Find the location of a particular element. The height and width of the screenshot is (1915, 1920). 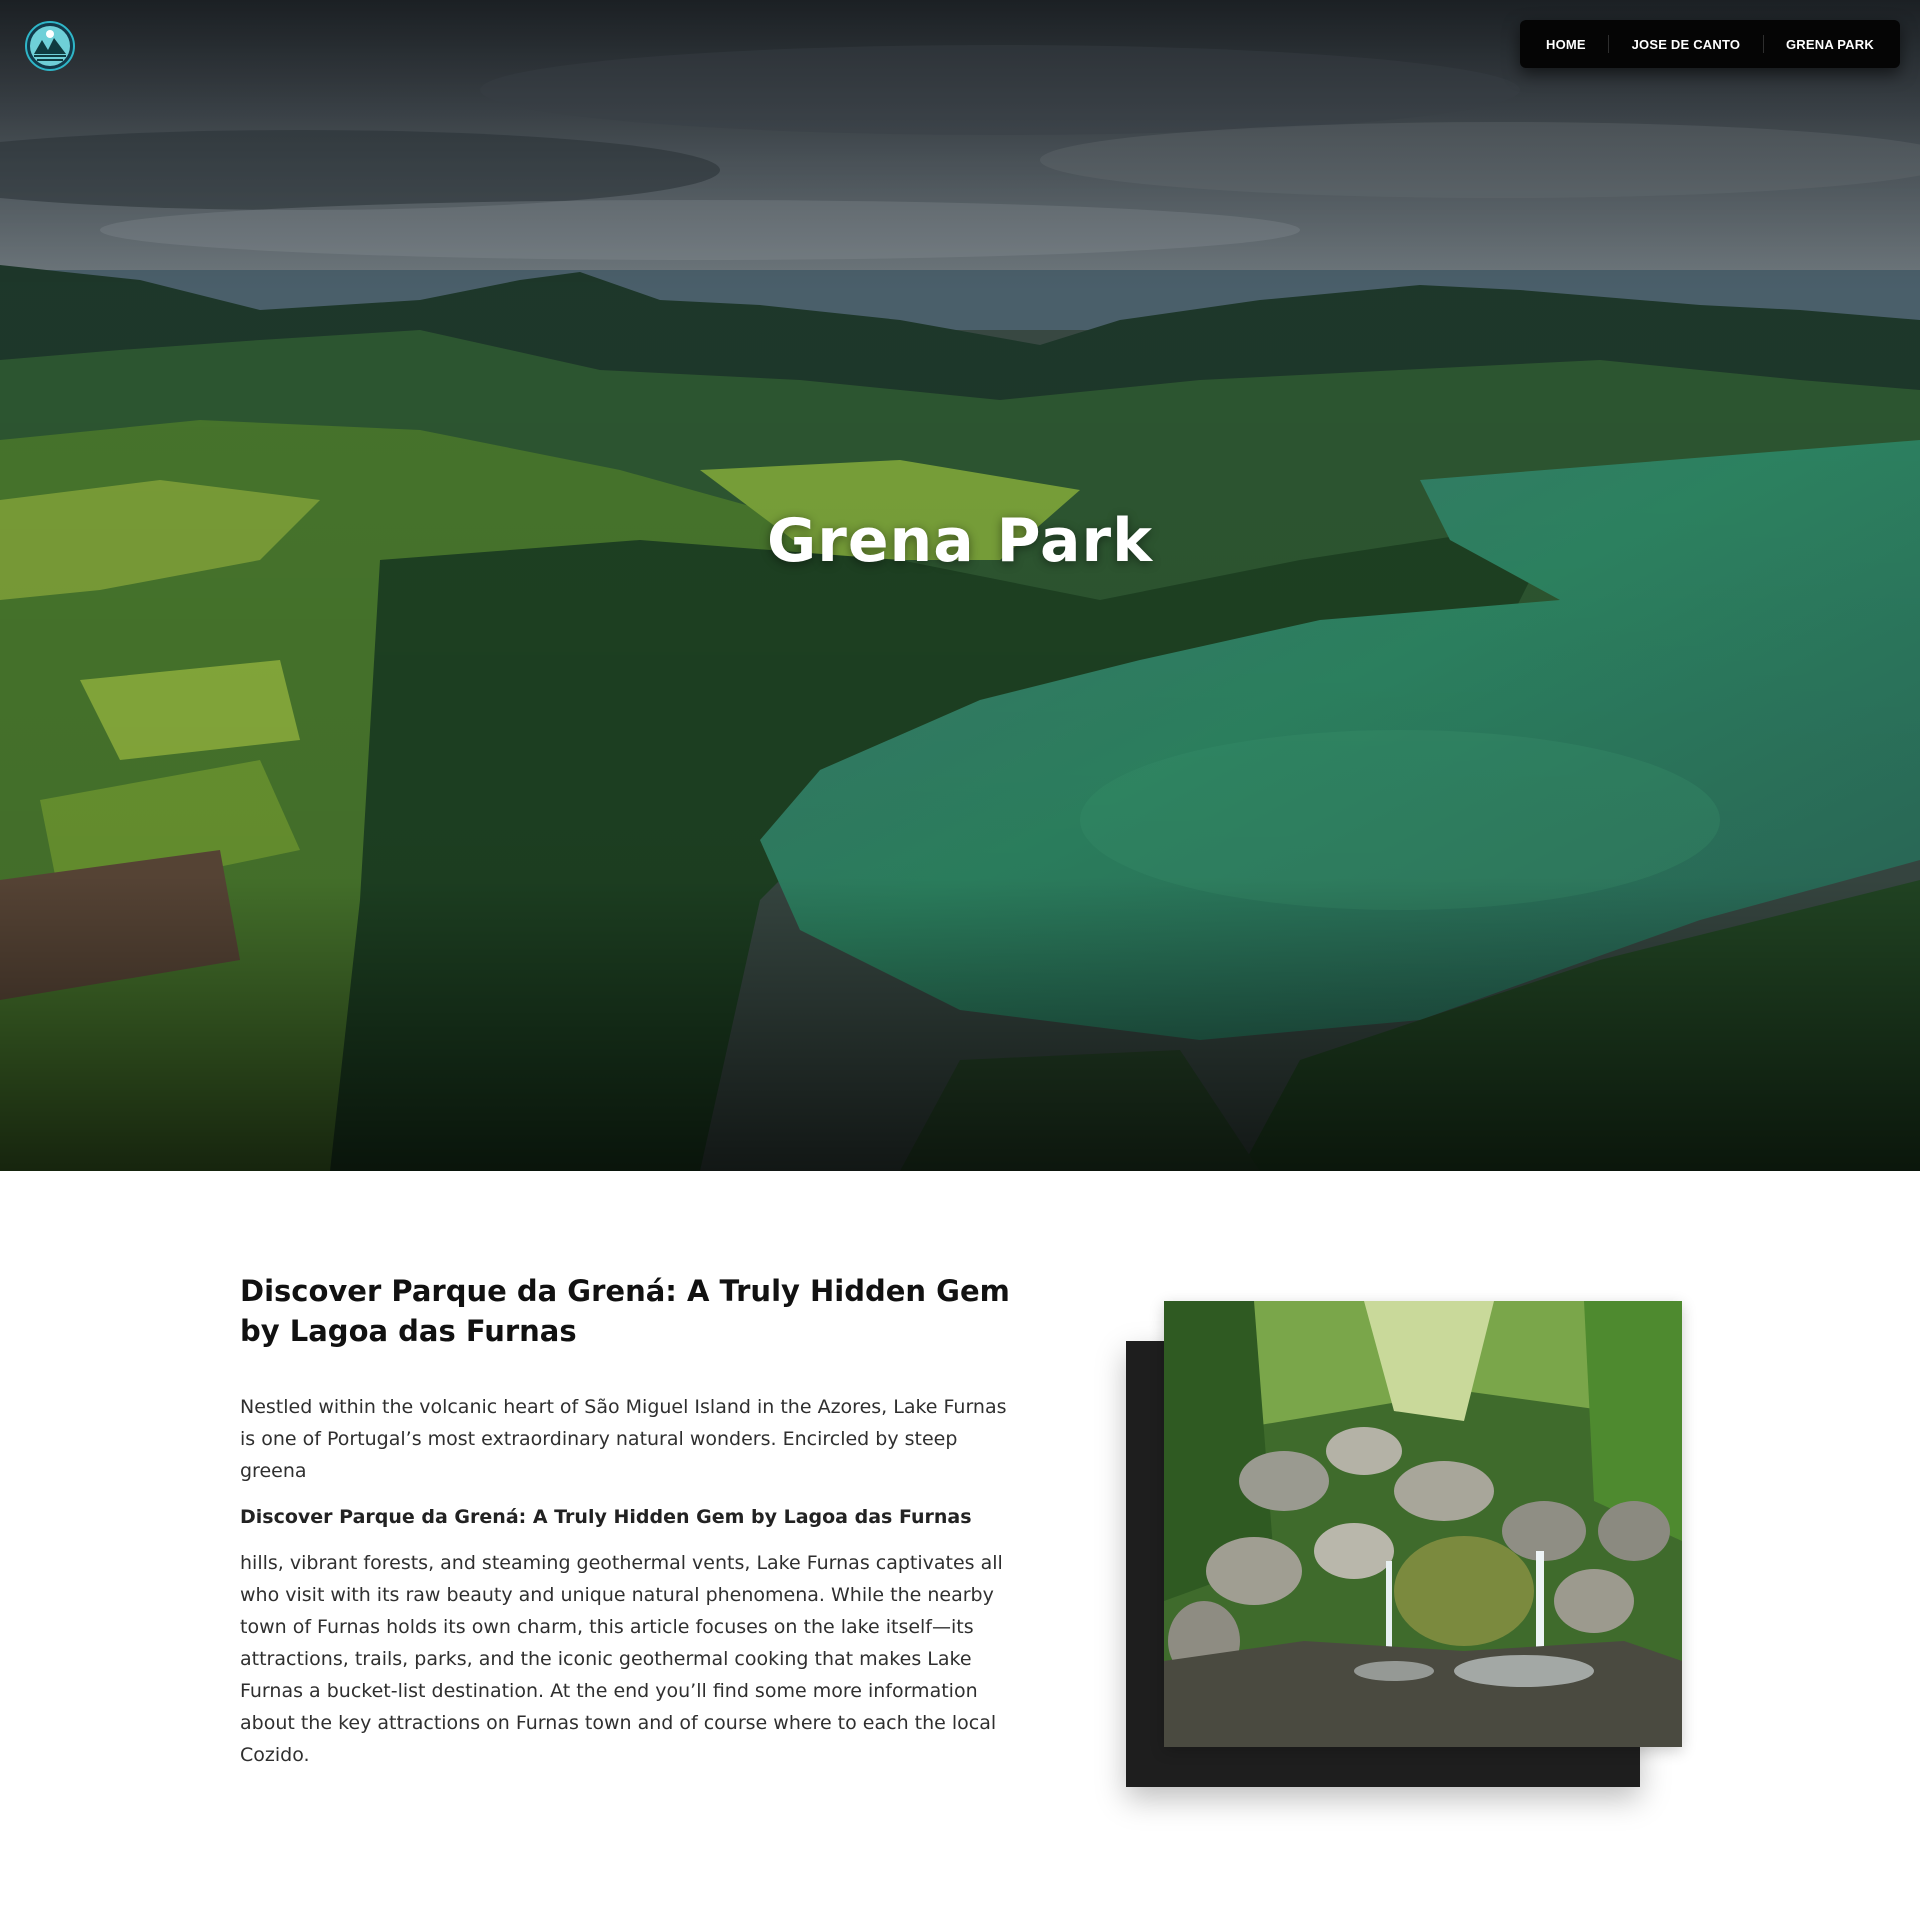

site-logo is located at coordinates (50, 46).